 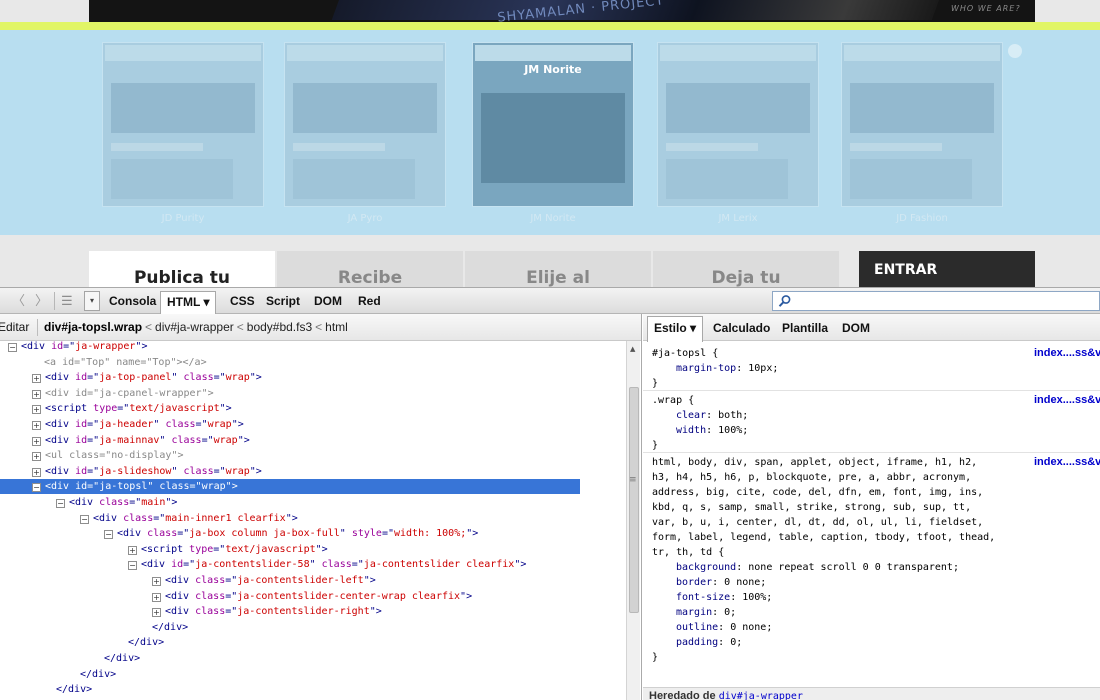 I want to click on tab-dom: DOM, so click(x=328, y=301).